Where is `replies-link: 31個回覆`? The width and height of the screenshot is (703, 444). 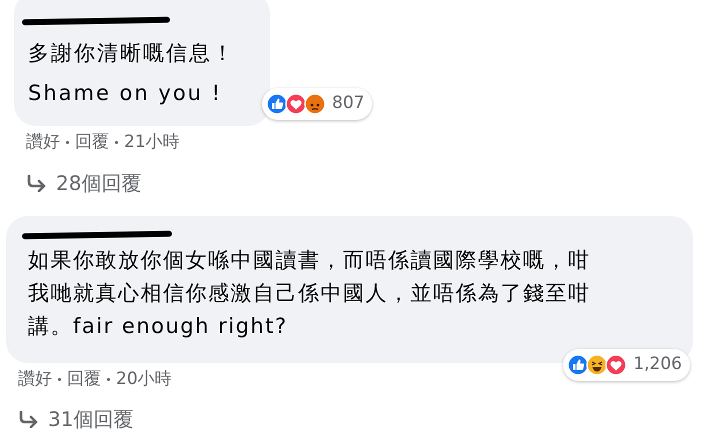 replies-link: 31個回覆 is located at coordinates (76, 419).